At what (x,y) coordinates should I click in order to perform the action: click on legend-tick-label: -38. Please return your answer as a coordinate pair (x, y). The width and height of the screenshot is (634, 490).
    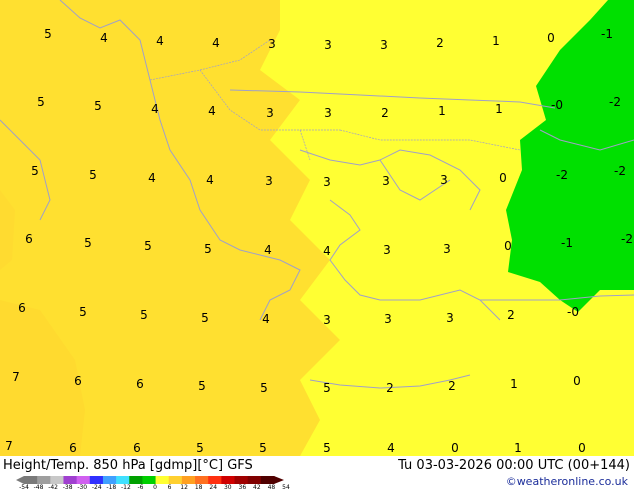
    Looking at the image, I should click on (67, 487).